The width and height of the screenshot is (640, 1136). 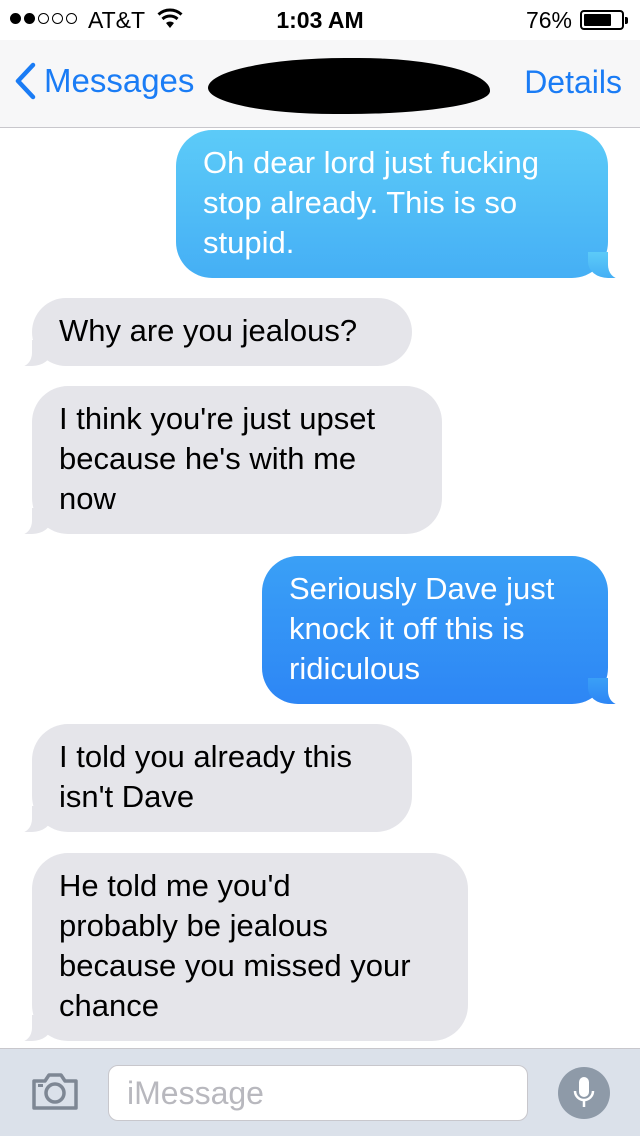 What do you see at coordinates (217, 418) in the screenshot?
I see `message-text-line: I think you're just upset` at bounding box center [217, 418].